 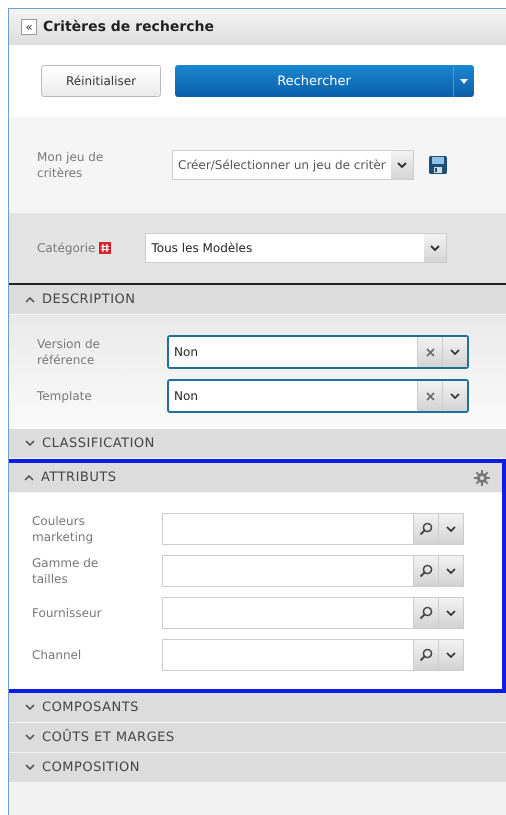 What do you see at coordinates (438, 165) in the screenshot?
I see `save-icon` at bounding box center [438, 165].